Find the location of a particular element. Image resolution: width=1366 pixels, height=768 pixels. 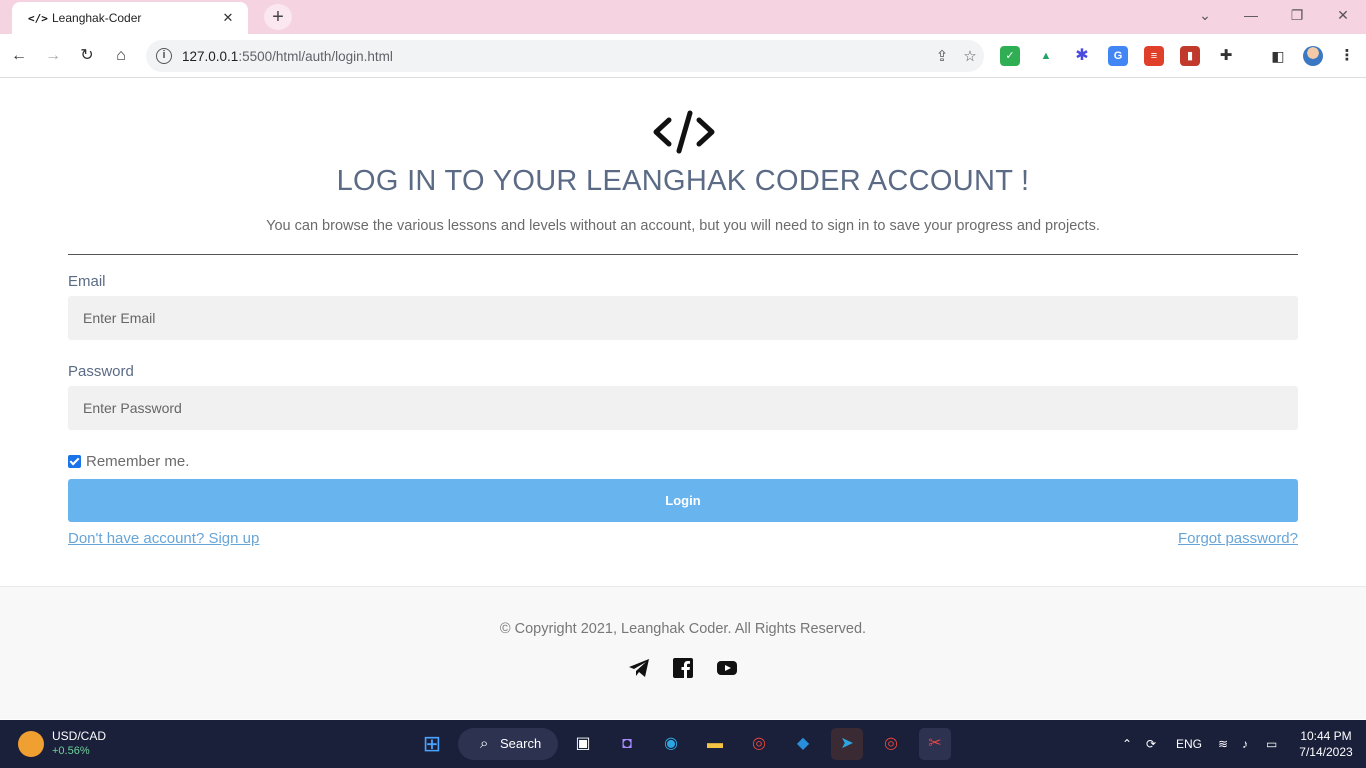

new-tab-button: + is located at coordinates (278, 17).